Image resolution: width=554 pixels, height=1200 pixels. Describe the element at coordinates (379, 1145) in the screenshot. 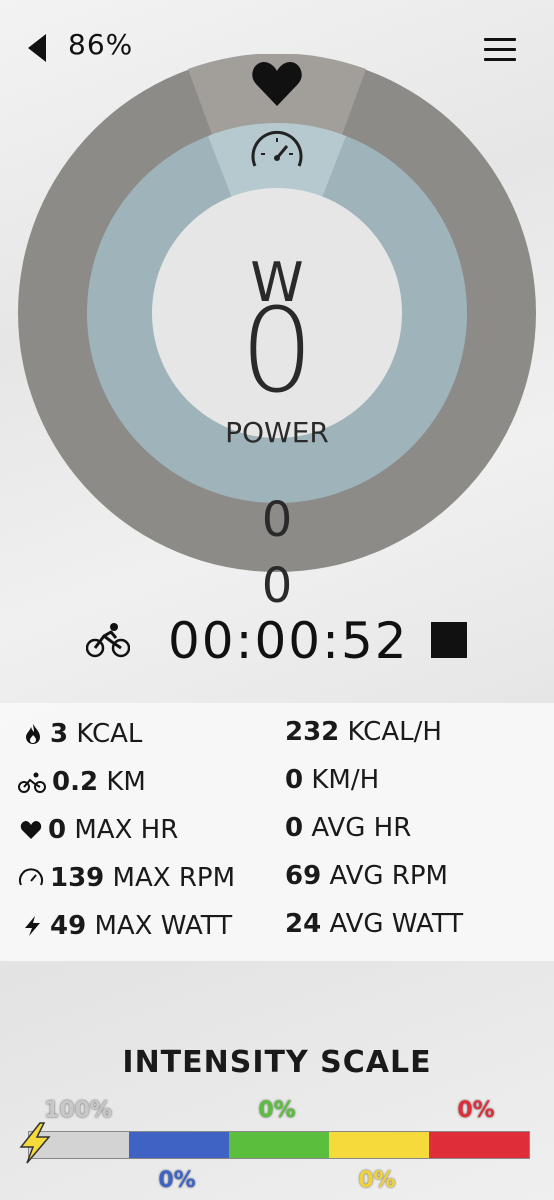

I see `zone-4-segment` at that location.